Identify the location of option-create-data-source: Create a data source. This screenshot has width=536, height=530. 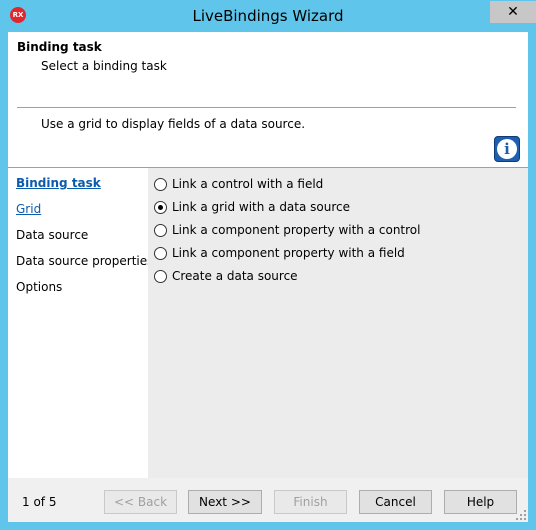
(226, 276).